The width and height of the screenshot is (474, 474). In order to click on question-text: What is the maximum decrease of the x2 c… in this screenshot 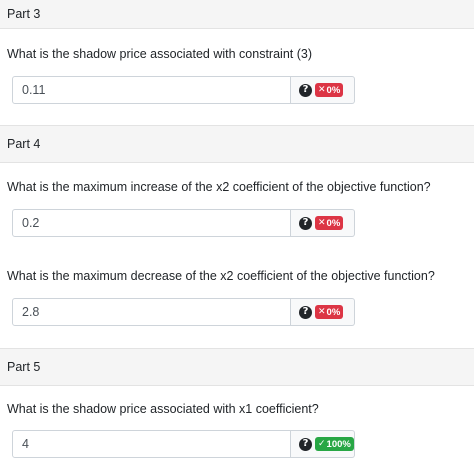, I will do `click(221, 276)`.